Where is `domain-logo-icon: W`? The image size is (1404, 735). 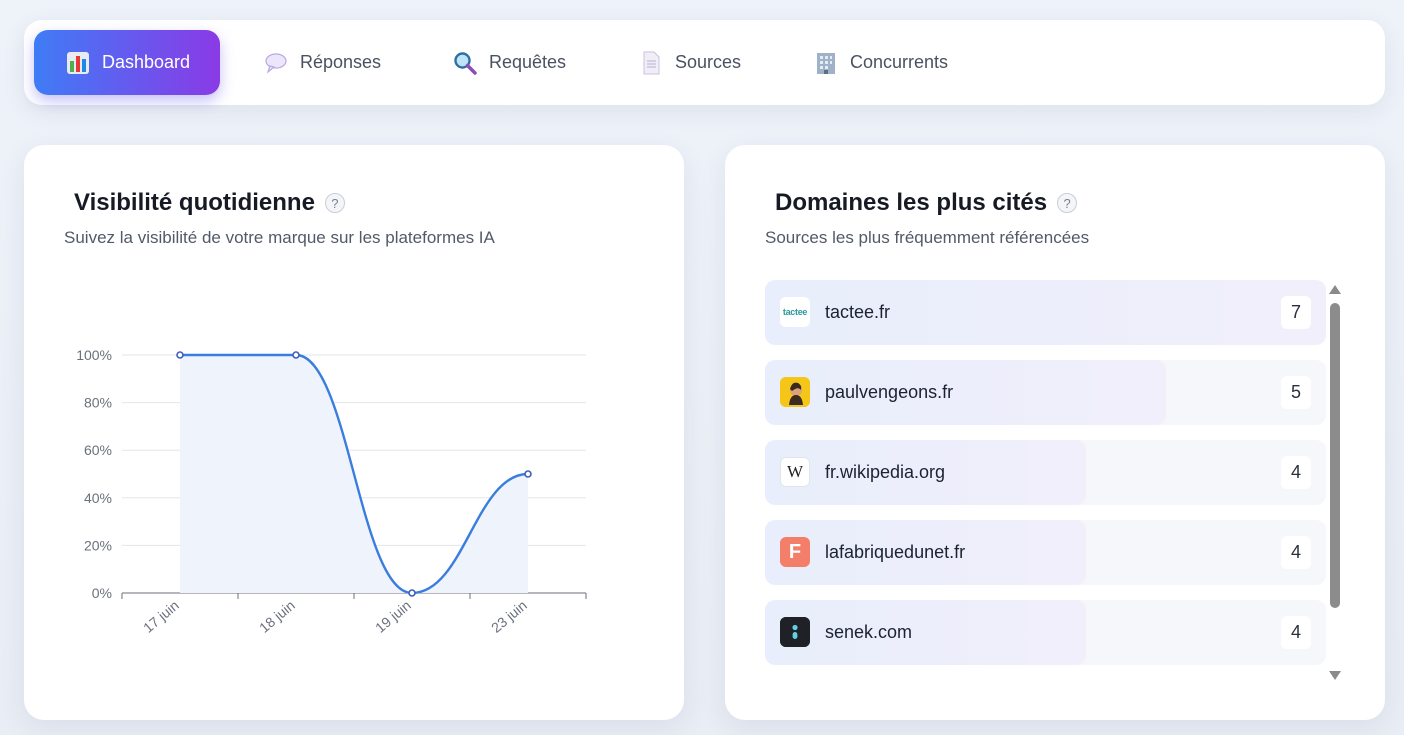
domain-logo-icon: W is located at coordinates (795, 472).